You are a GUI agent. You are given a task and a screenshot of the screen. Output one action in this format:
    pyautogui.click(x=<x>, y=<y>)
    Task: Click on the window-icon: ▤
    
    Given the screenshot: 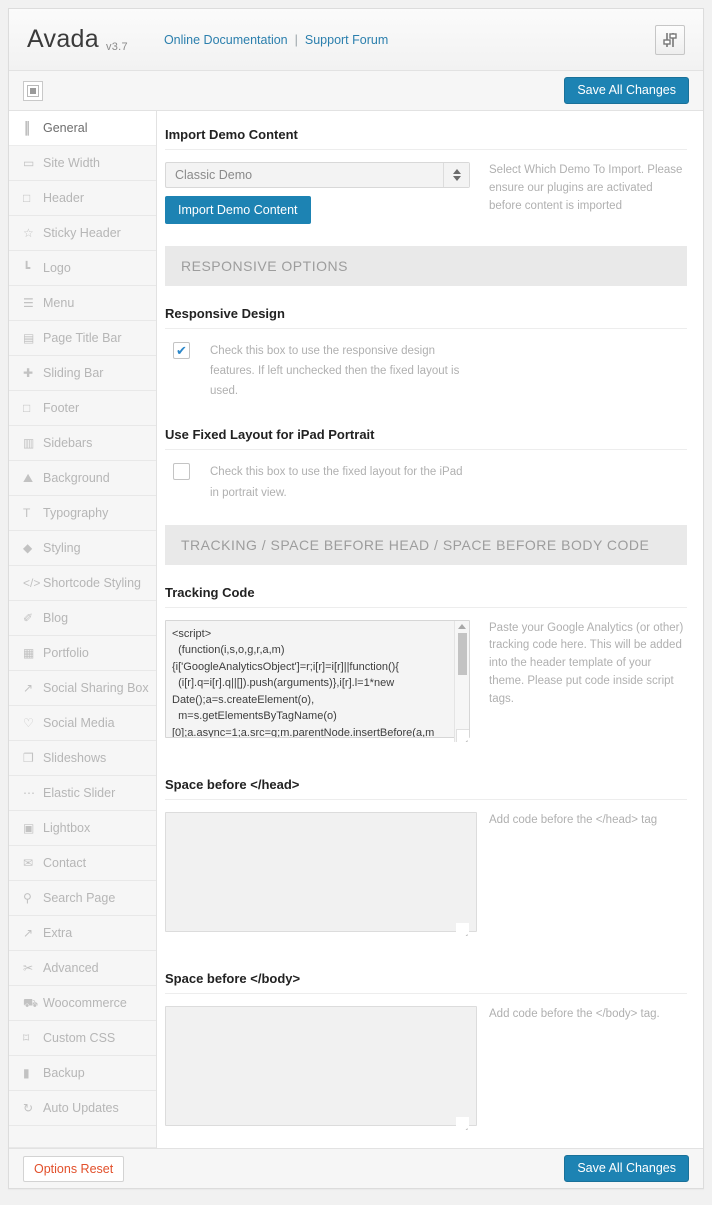 What is the action you would take?
    pyautogui.click(x=29, y=338)
    